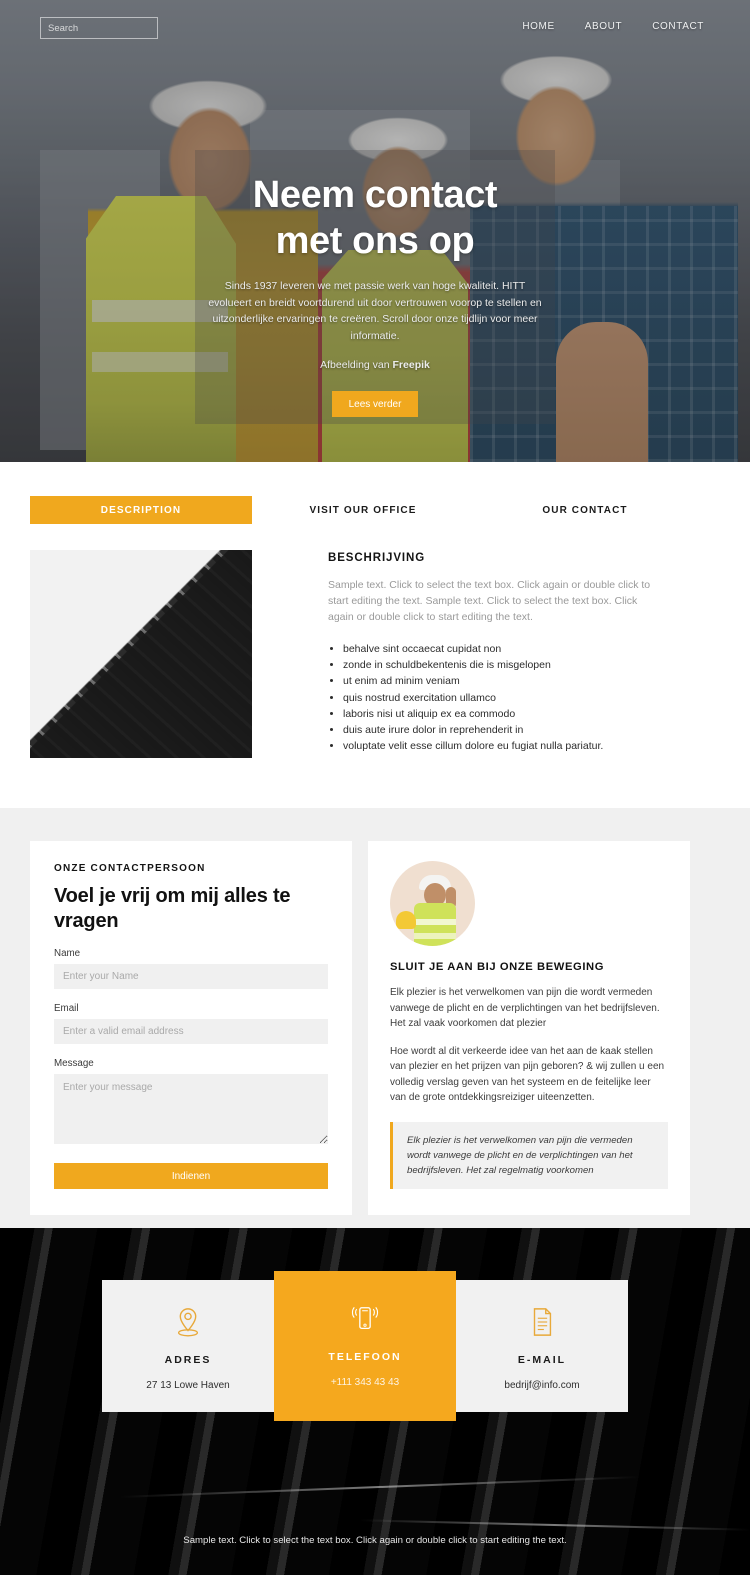  I want to click on nav-link-home: HOME, so click(538, 26).